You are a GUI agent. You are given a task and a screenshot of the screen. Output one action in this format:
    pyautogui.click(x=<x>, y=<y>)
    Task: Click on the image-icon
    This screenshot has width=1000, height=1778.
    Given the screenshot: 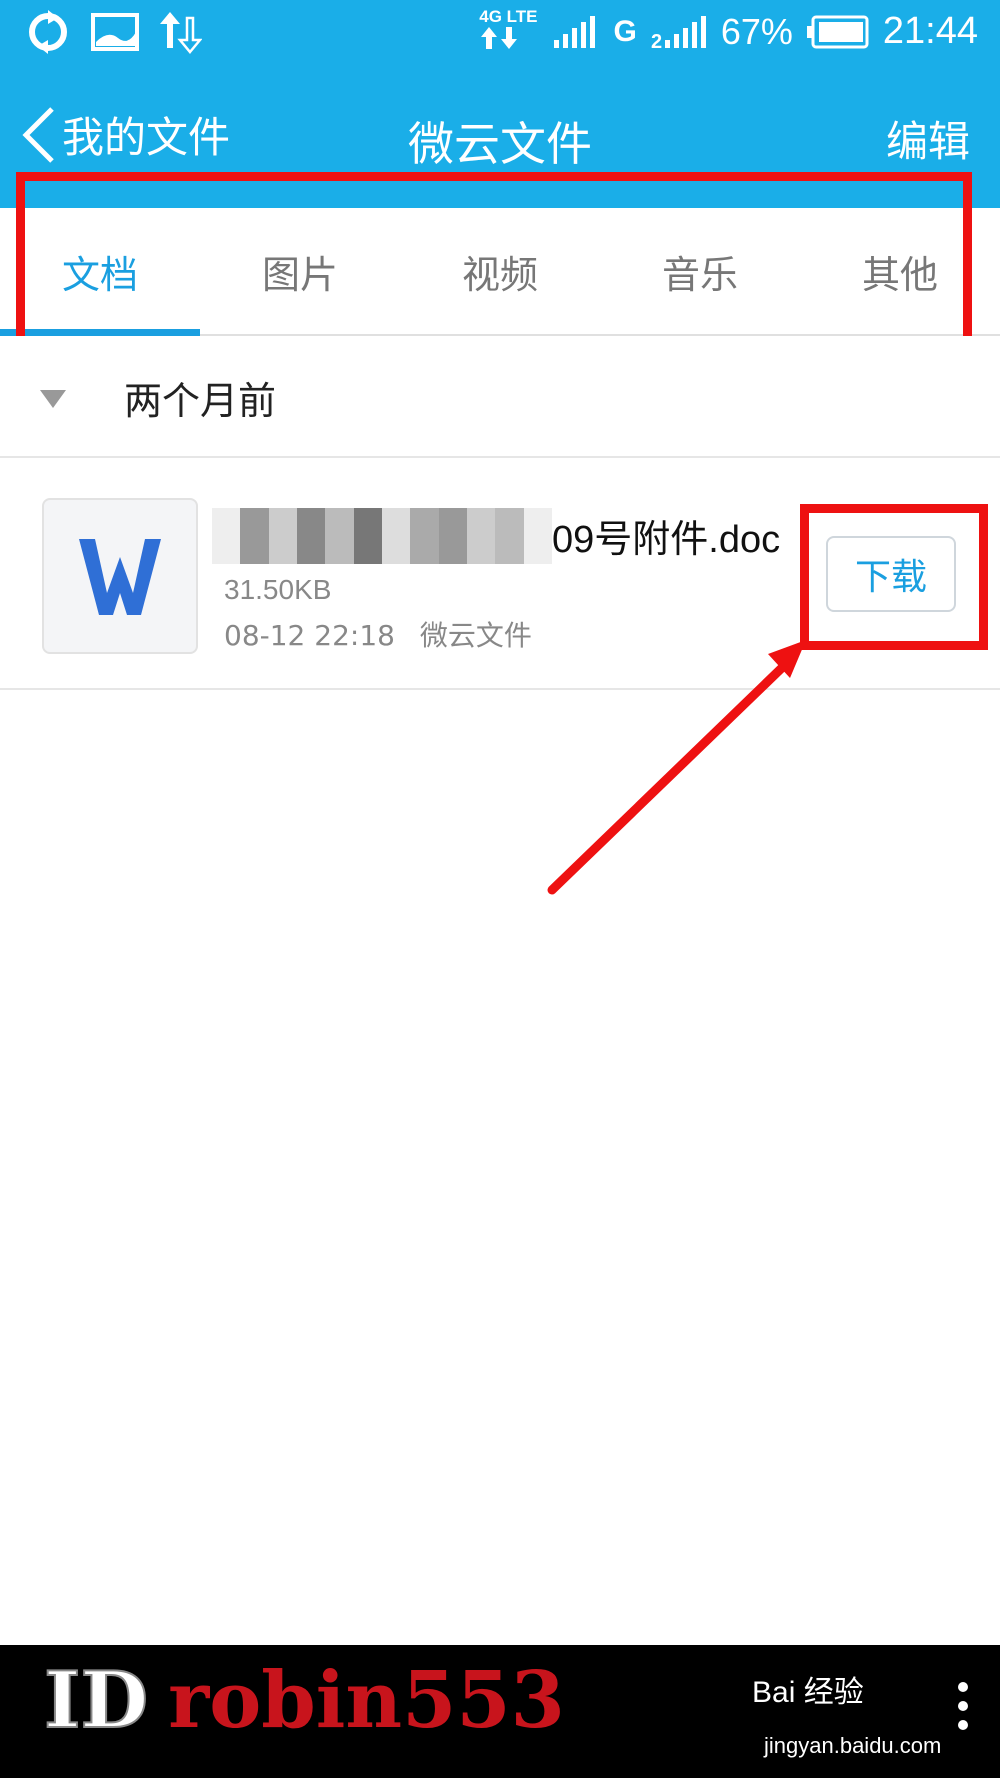 What is the action you would take?
    pyautogui.click(x=115, y=32)
    